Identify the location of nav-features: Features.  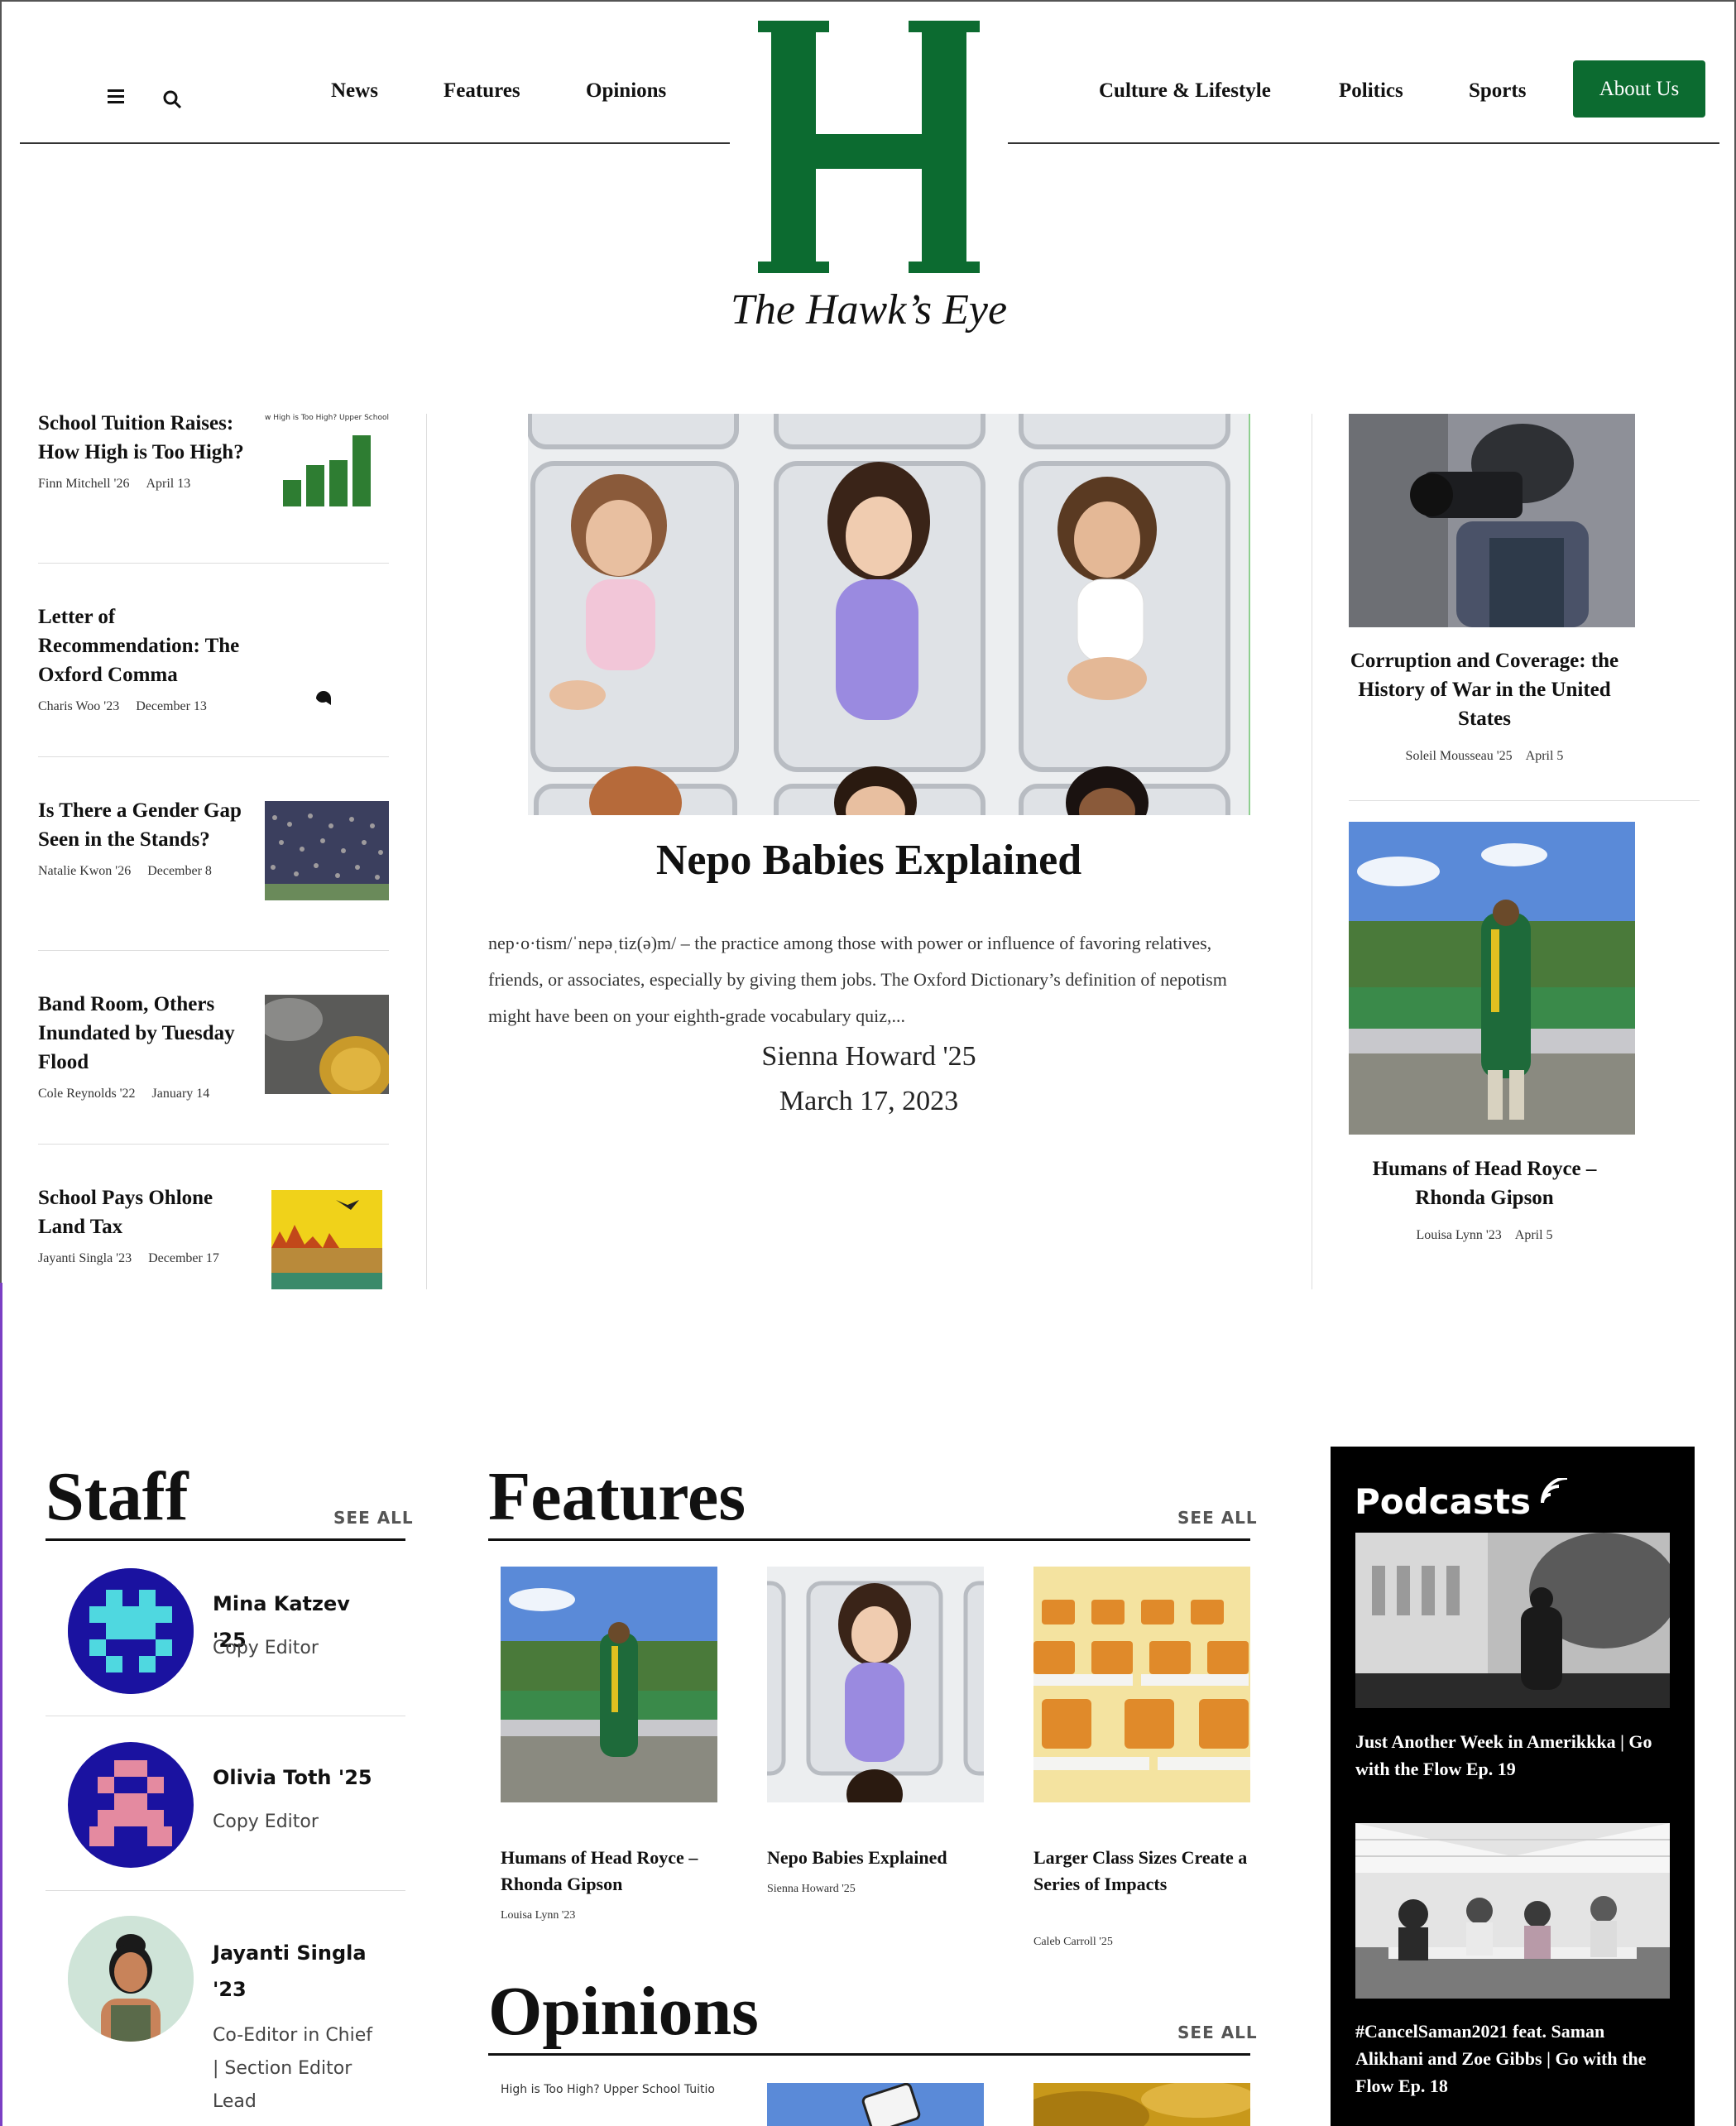
(482, 91).